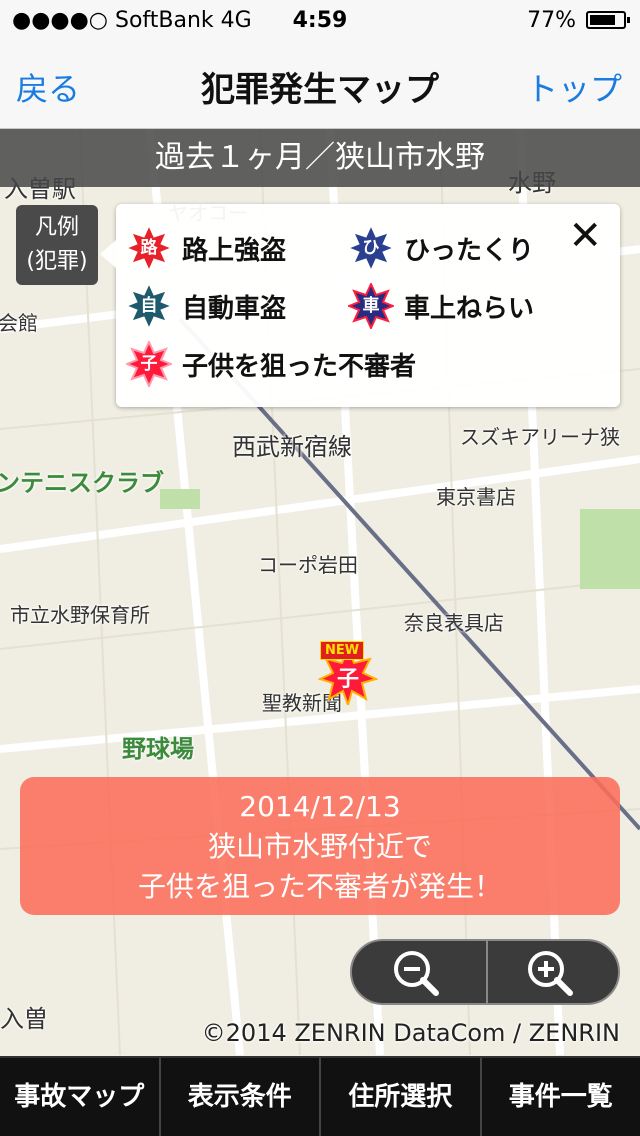  Describe the element at coordinates (149, 306) in the screenshot. I see `star-badge-icon: 自` at that location.